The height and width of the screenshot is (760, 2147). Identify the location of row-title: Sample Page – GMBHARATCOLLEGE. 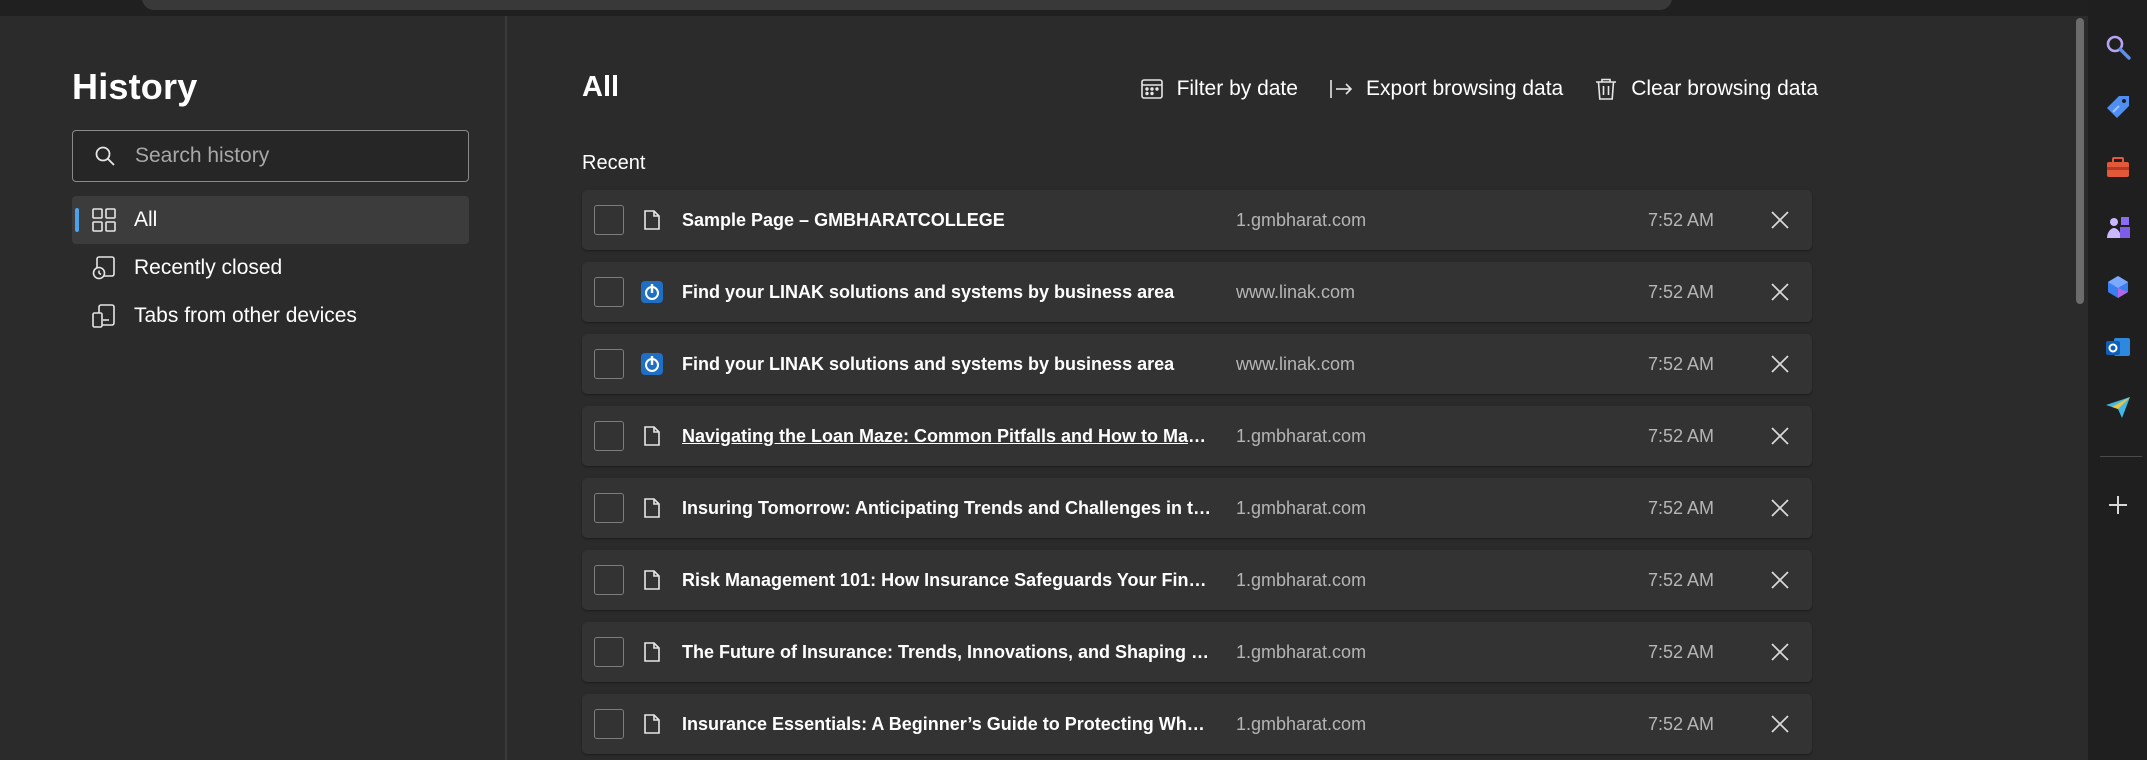
(948, 220).